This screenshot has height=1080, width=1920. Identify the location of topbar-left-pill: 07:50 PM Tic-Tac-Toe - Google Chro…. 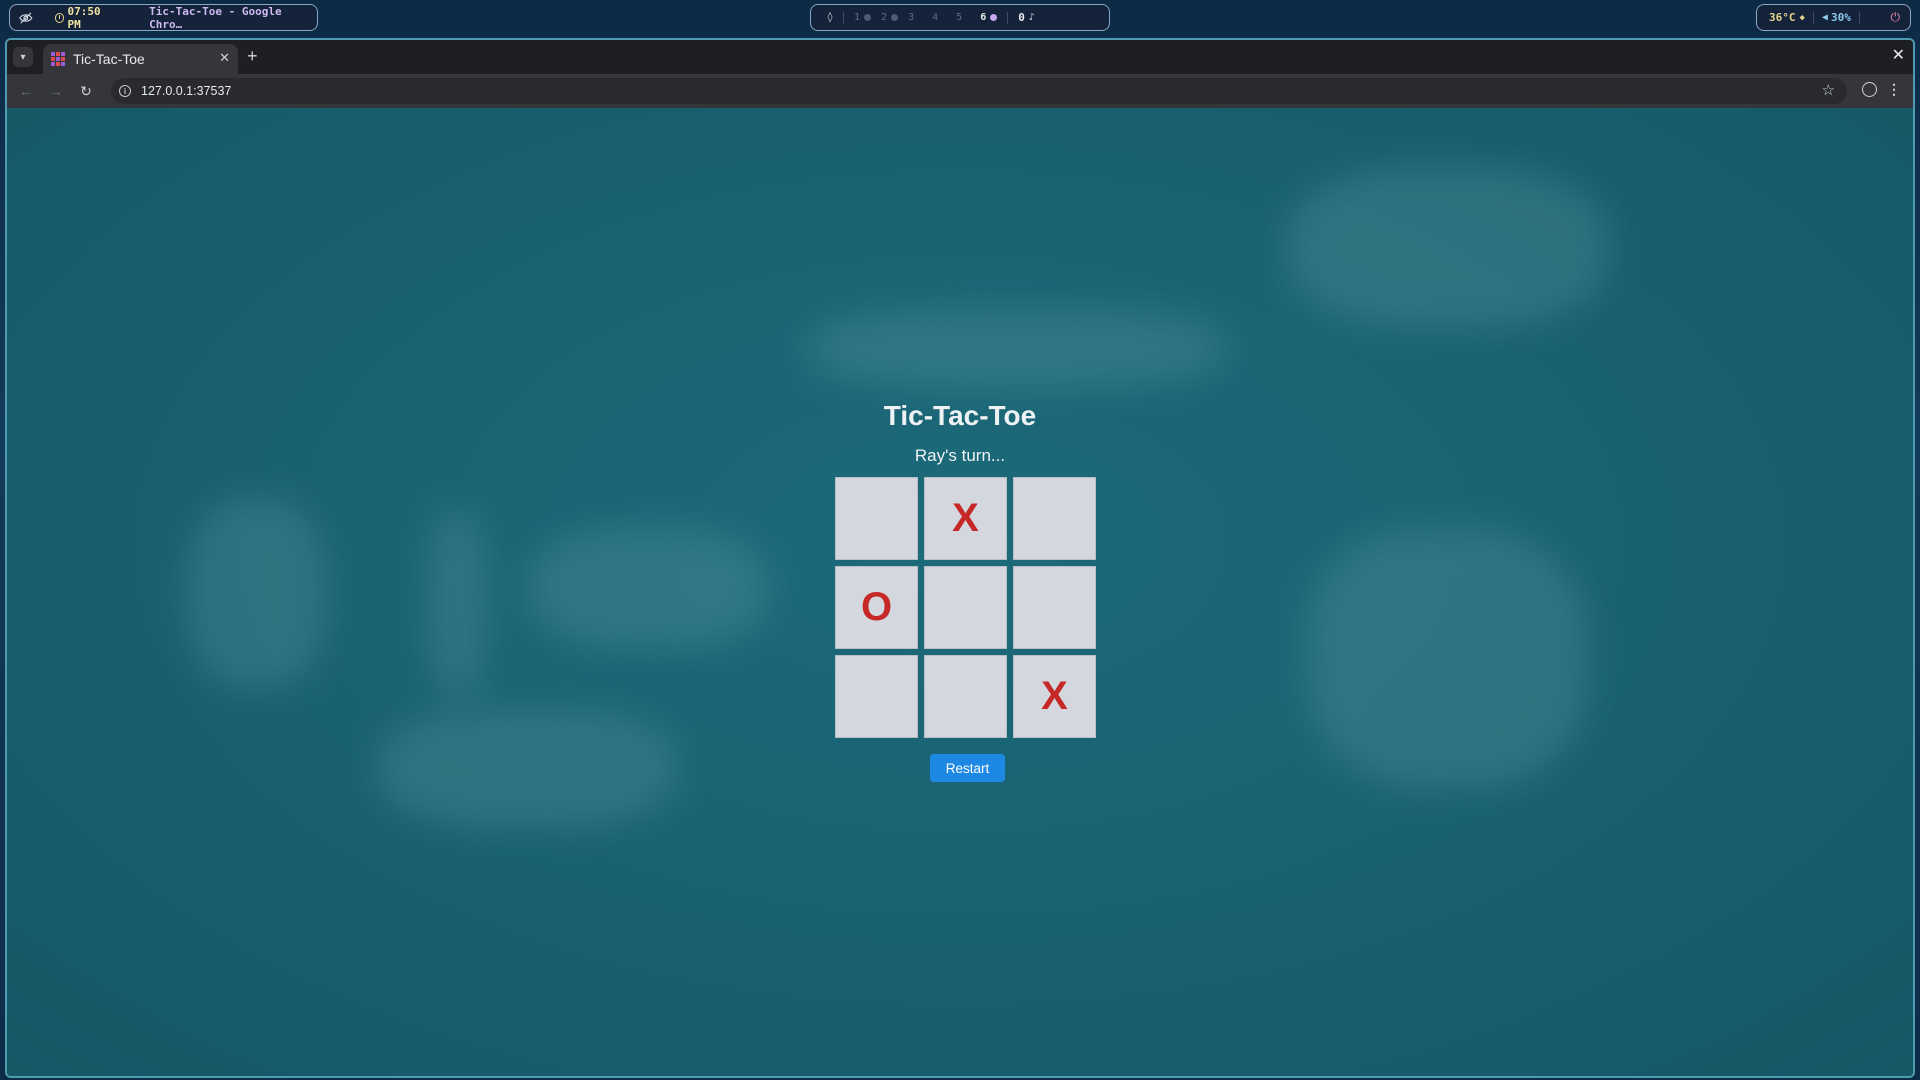
(163, 17).